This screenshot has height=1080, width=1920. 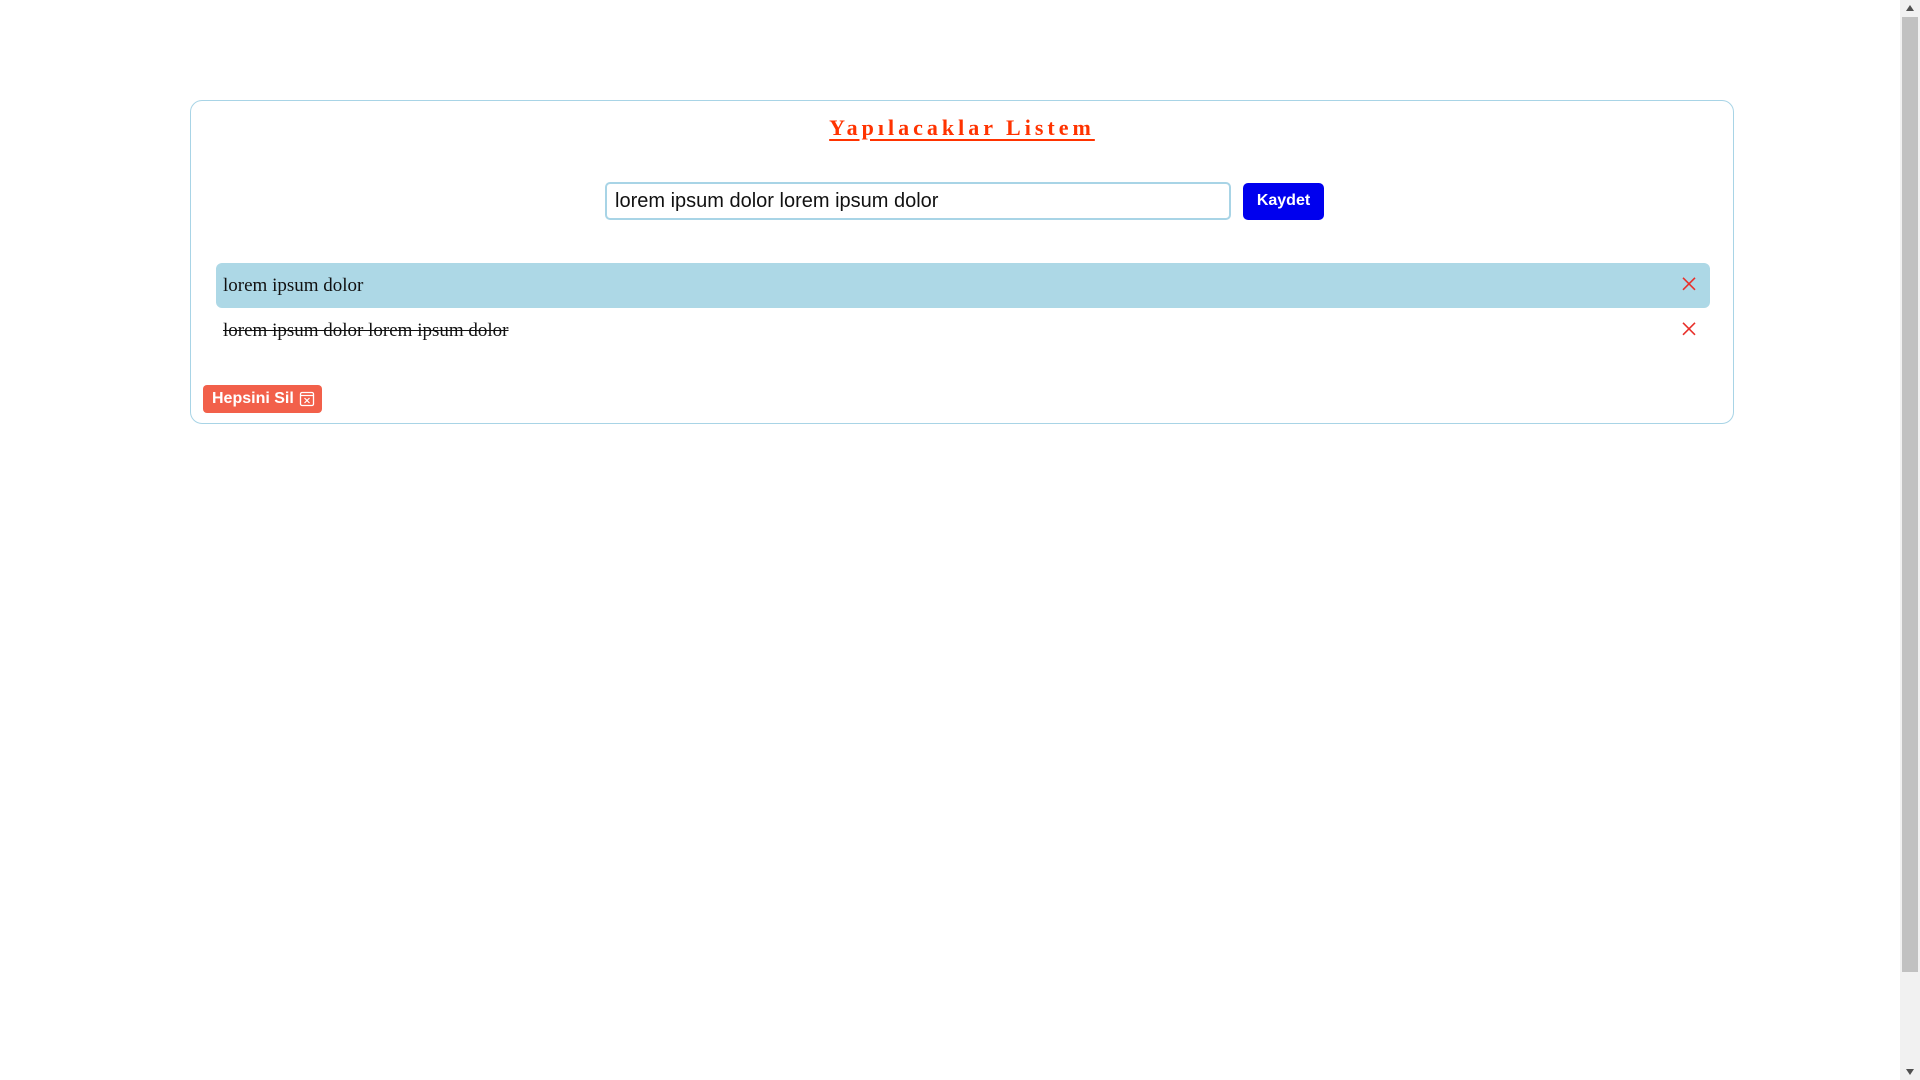 What do you see at coordinates (1910, 494) in the screenshot?
I see `scrollbar-thumb` at bounding box center [1910, 494].